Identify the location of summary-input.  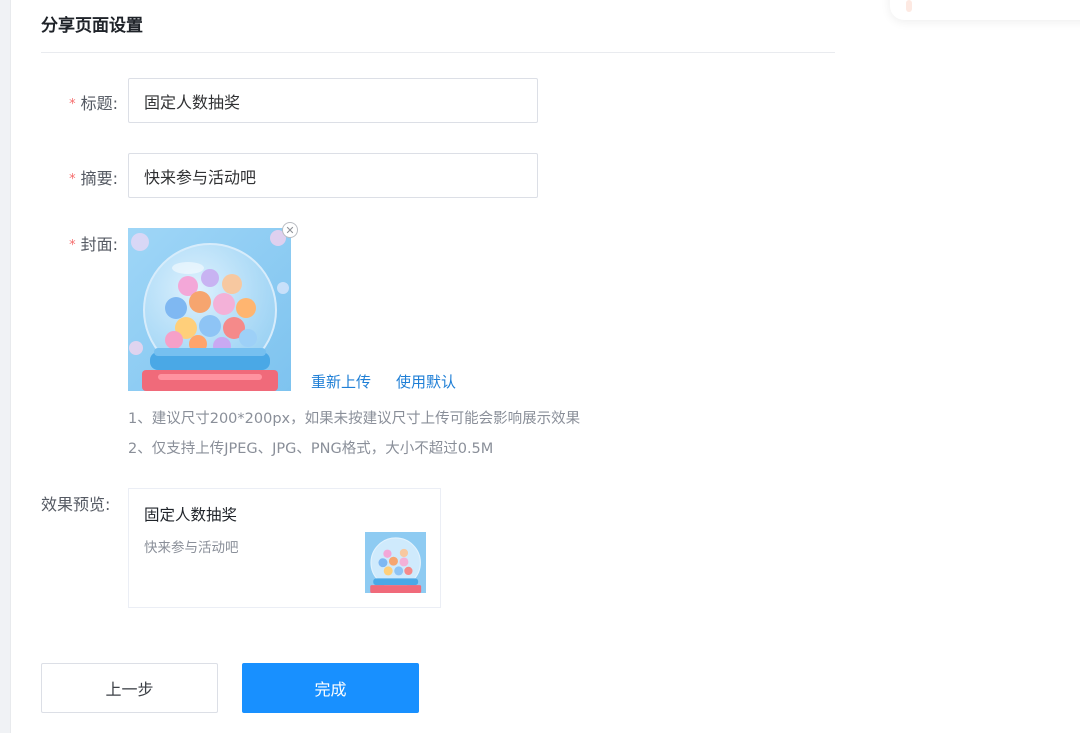
(333, 175).